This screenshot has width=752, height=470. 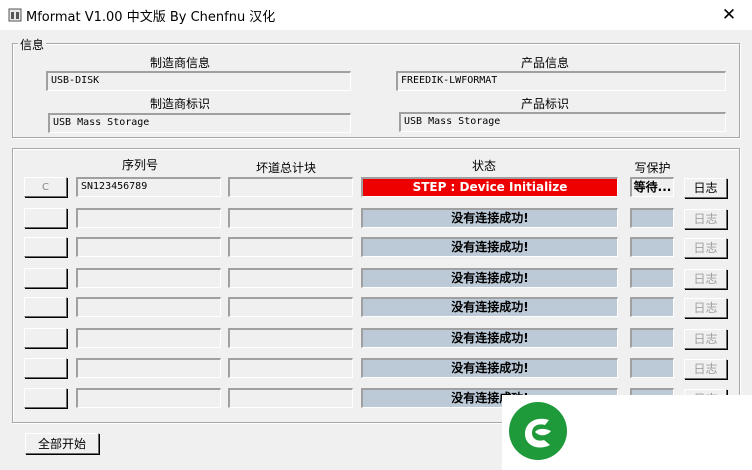 I want to click on info-legend: 信息, so click(x=32, y=44).